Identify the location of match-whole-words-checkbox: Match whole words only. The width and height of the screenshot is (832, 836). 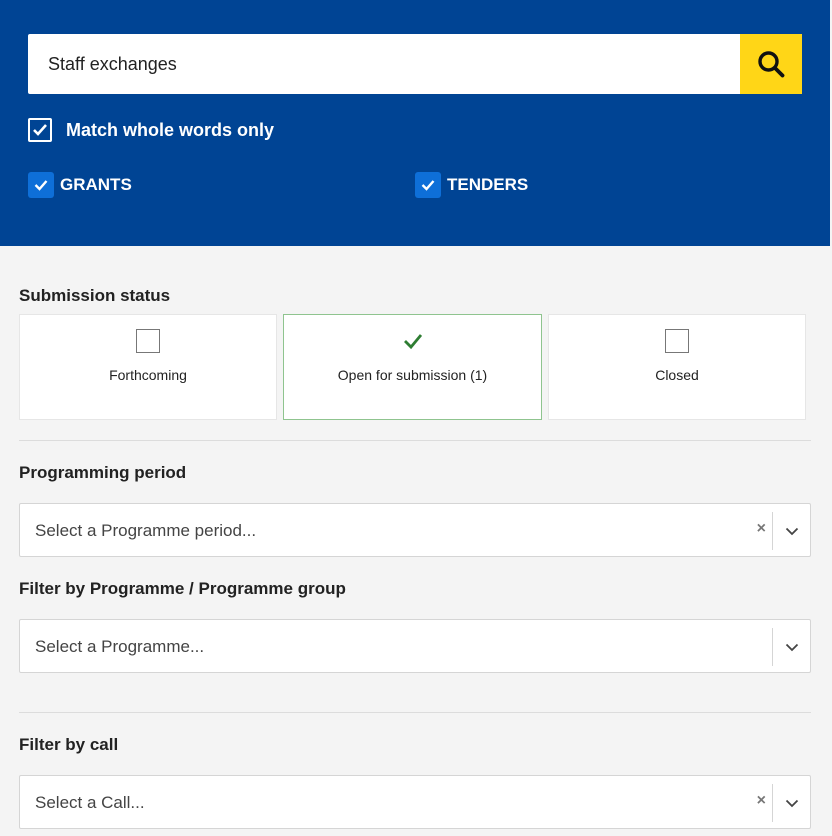
(151, 130).